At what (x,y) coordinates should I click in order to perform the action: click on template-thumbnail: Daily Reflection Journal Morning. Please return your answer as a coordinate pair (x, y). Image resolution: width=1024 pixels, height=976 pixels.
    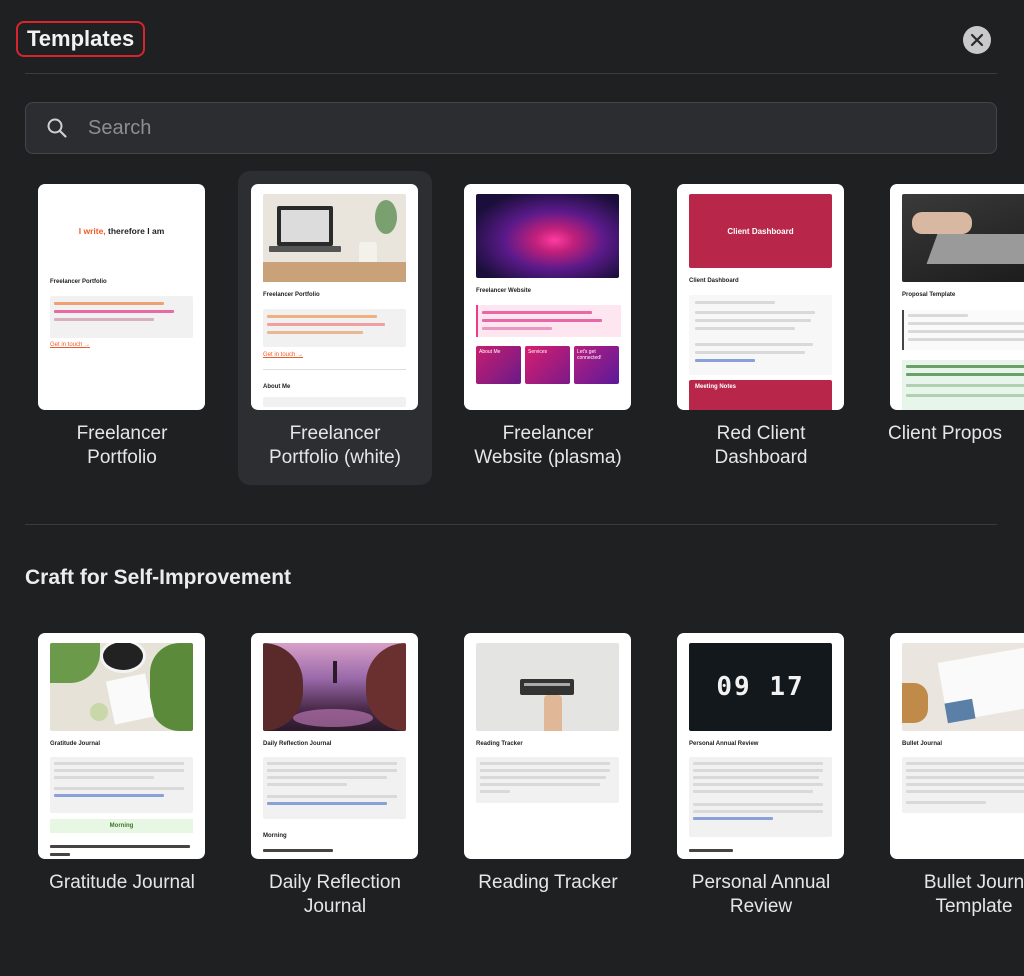
    Looking at the image, I should click on (334, 746).